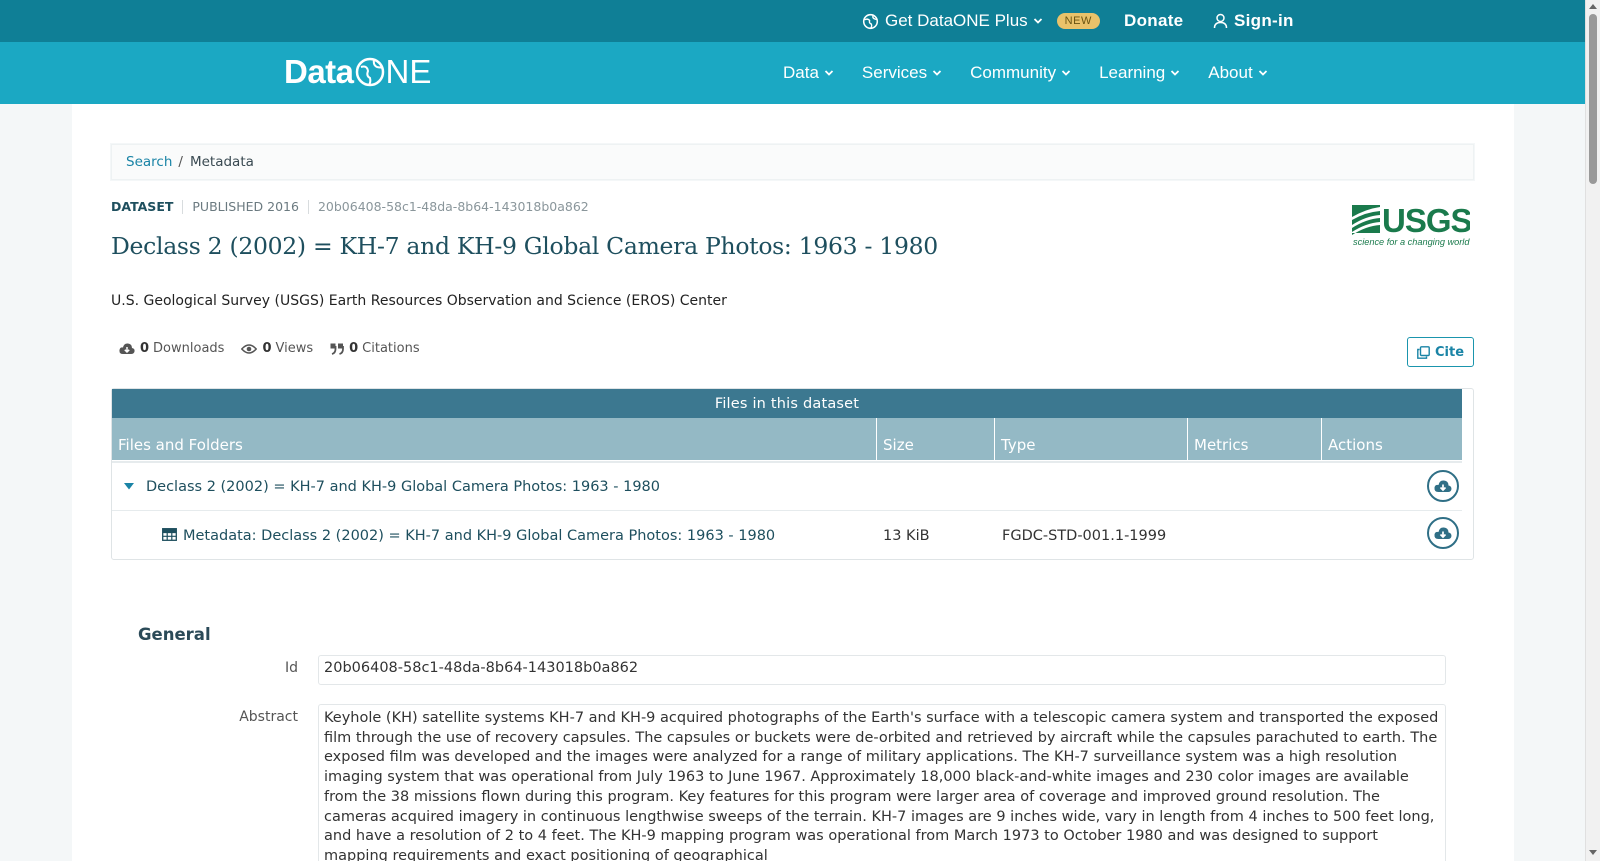 This screenshot has width=1600, height=861. Describe the element at coordinates (169, 534) in the screenshot. I see `table-icon` at that location.